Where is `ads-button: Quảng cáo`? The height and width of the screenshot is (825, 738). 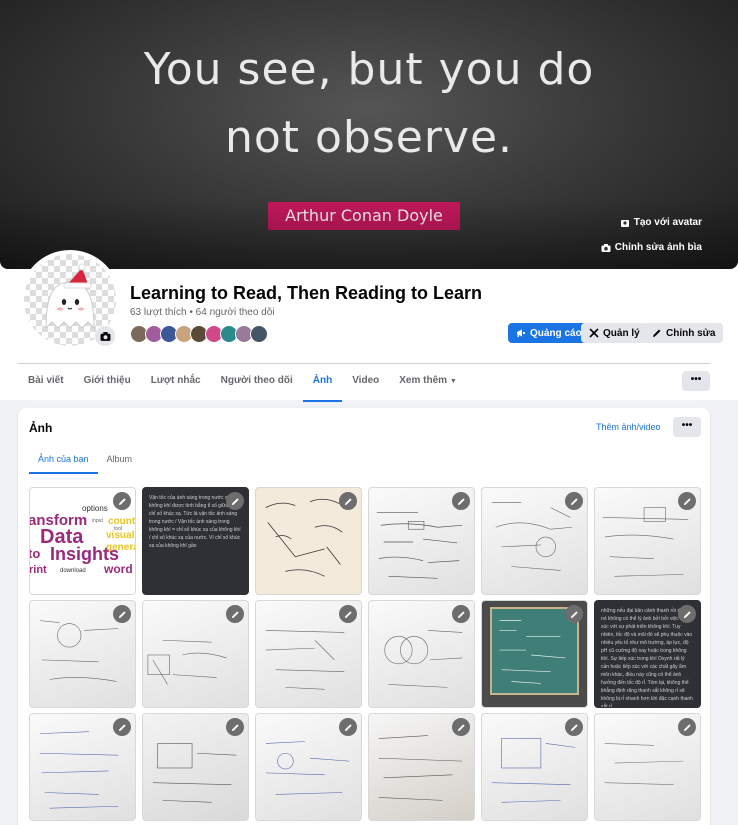 ads-button: Quảng cáo is located at coordinates (549, 333).